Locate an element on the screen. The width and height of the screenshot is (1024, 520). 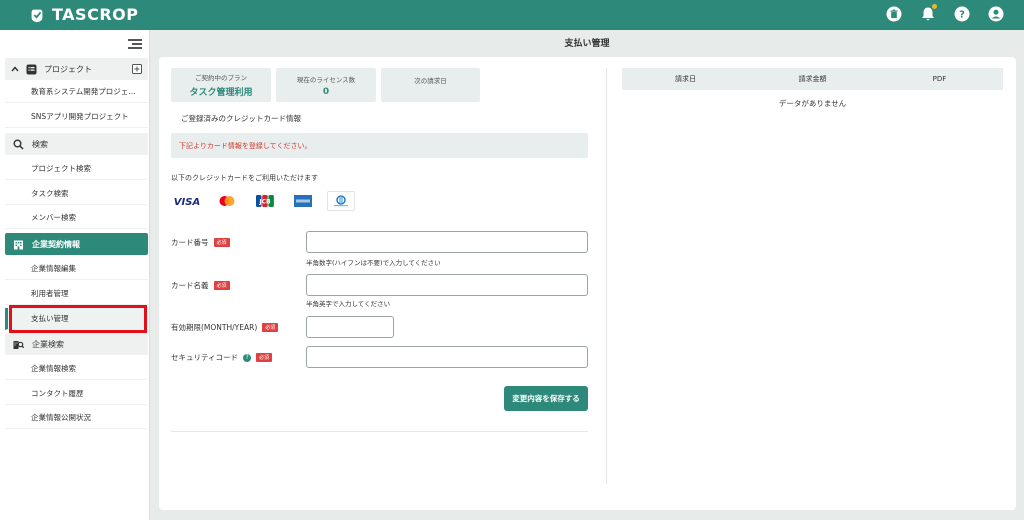
card-name-label: カード名義 is located at coordinates (190, 285).